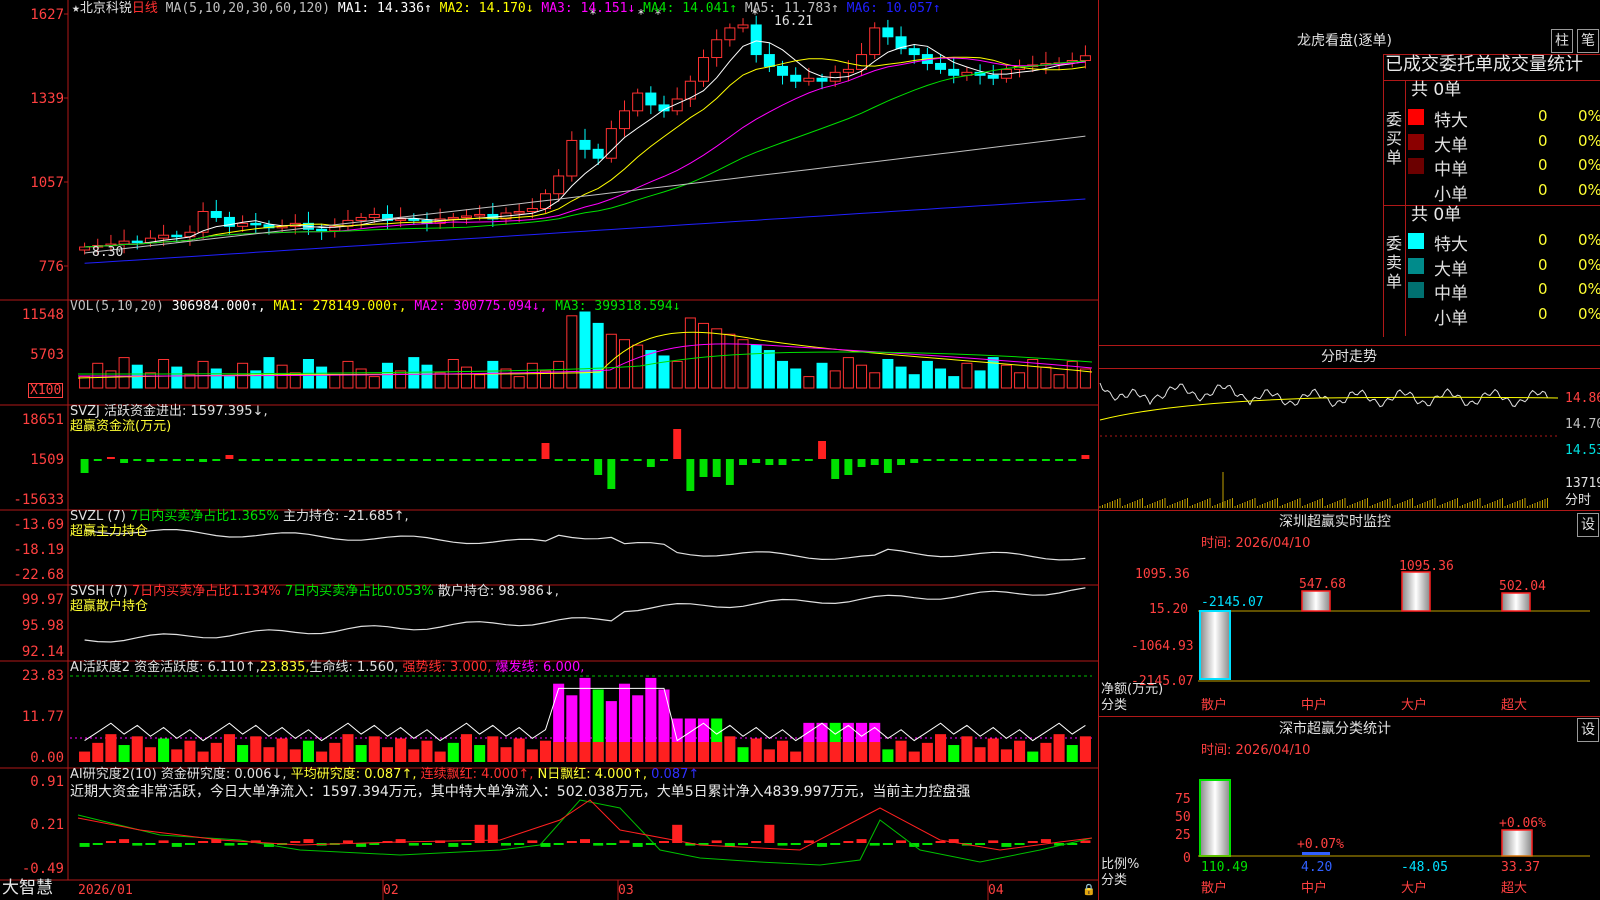  I want to click on divider, so click(1405, 208).